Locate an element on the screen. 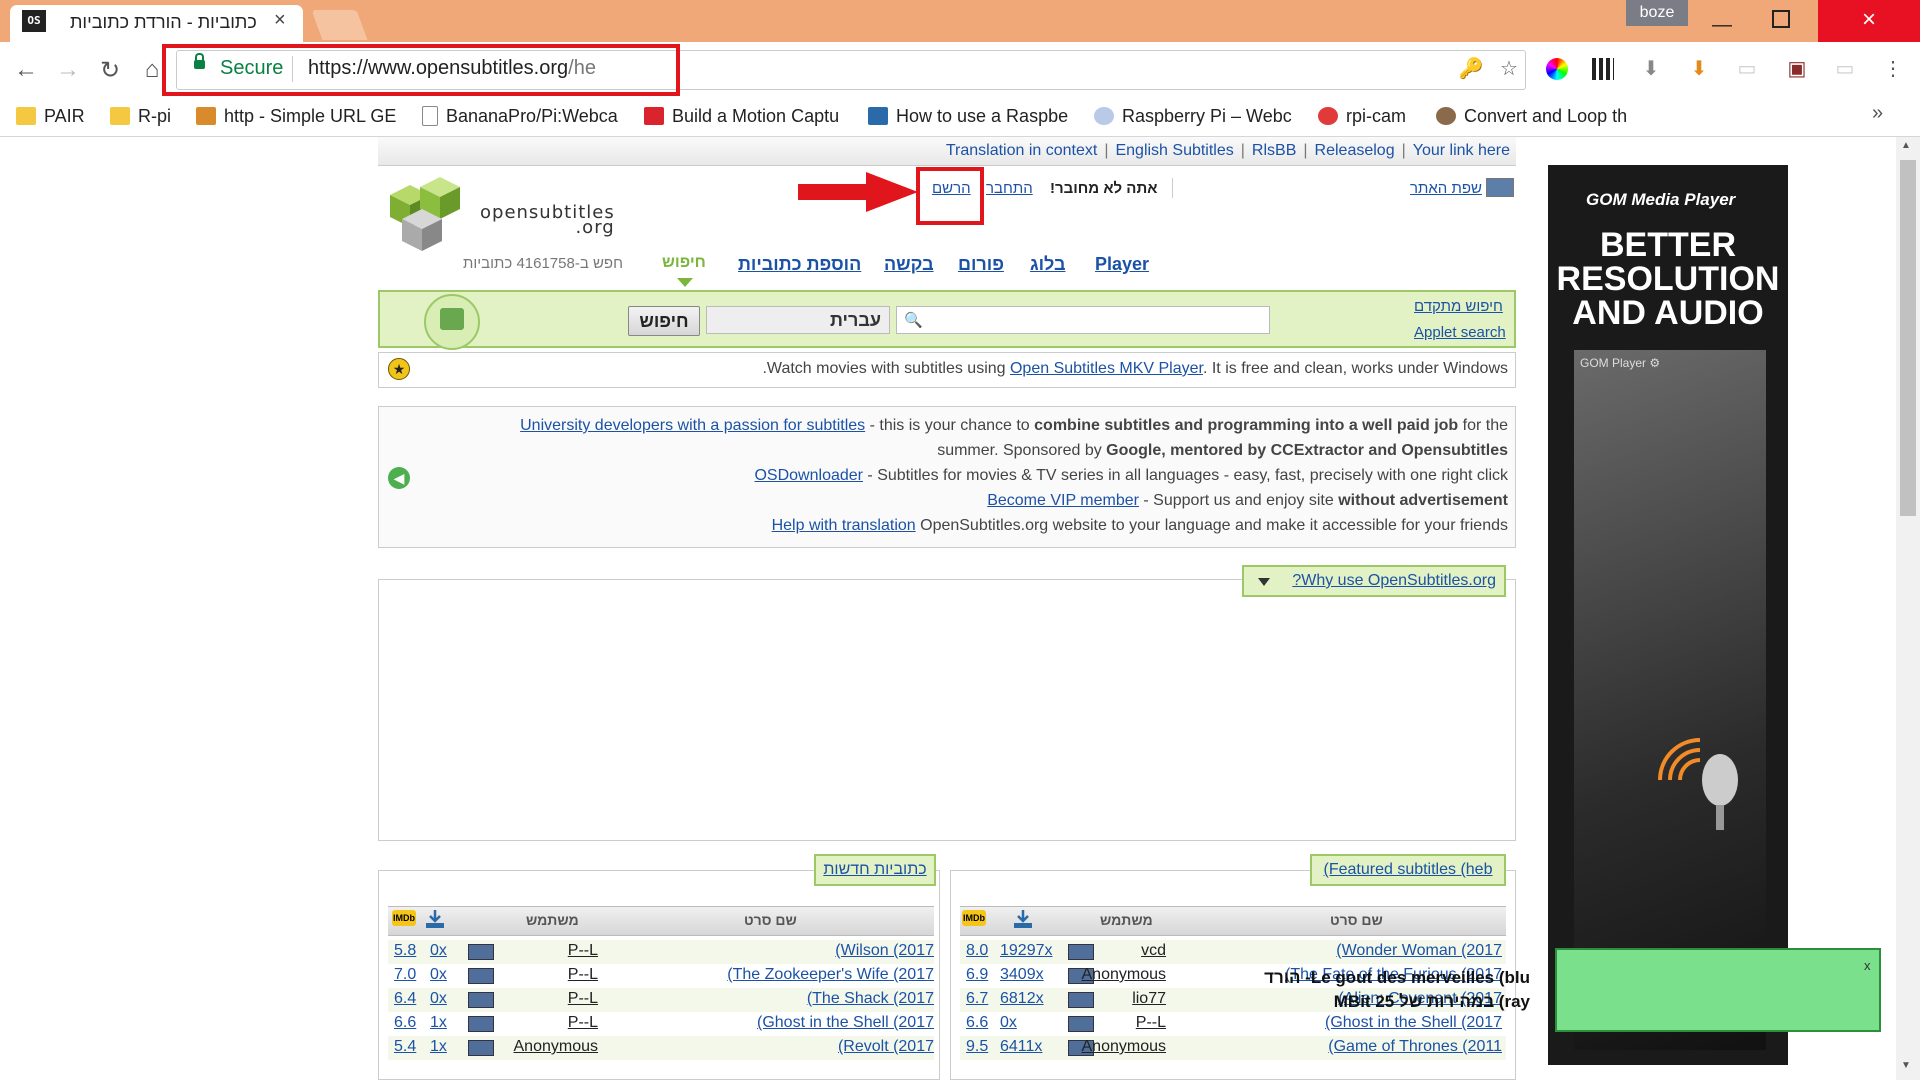  why-use-button: ?Why use OpenSubtitles.org is located at coordinates (1374, 581).